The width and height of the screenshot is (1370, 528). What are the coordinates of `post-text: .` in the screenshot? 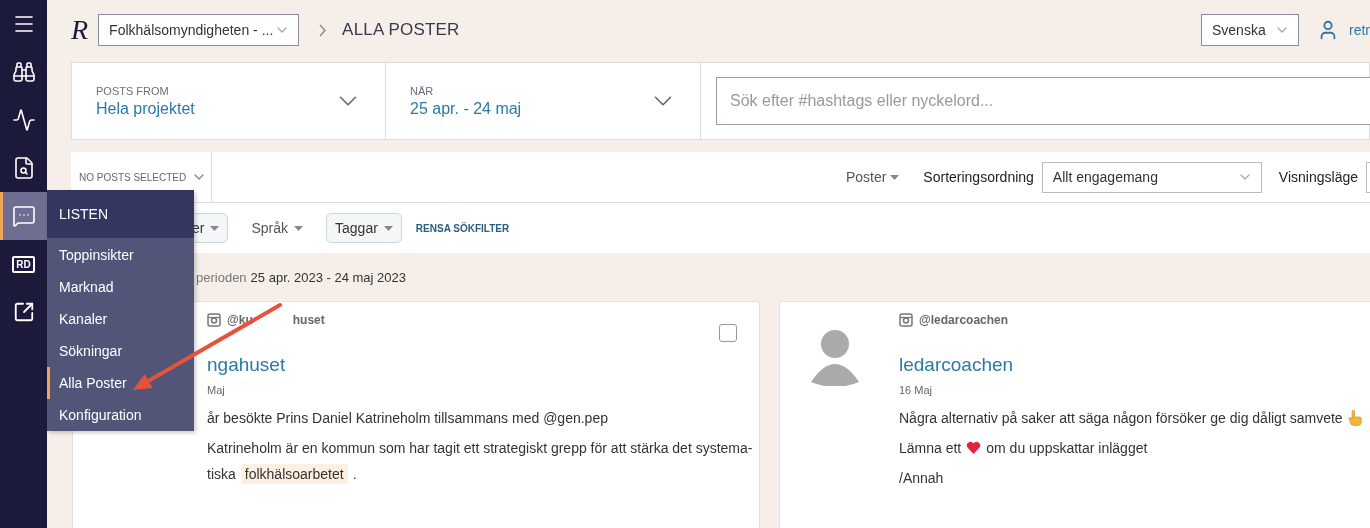 It's located at (354, 474).